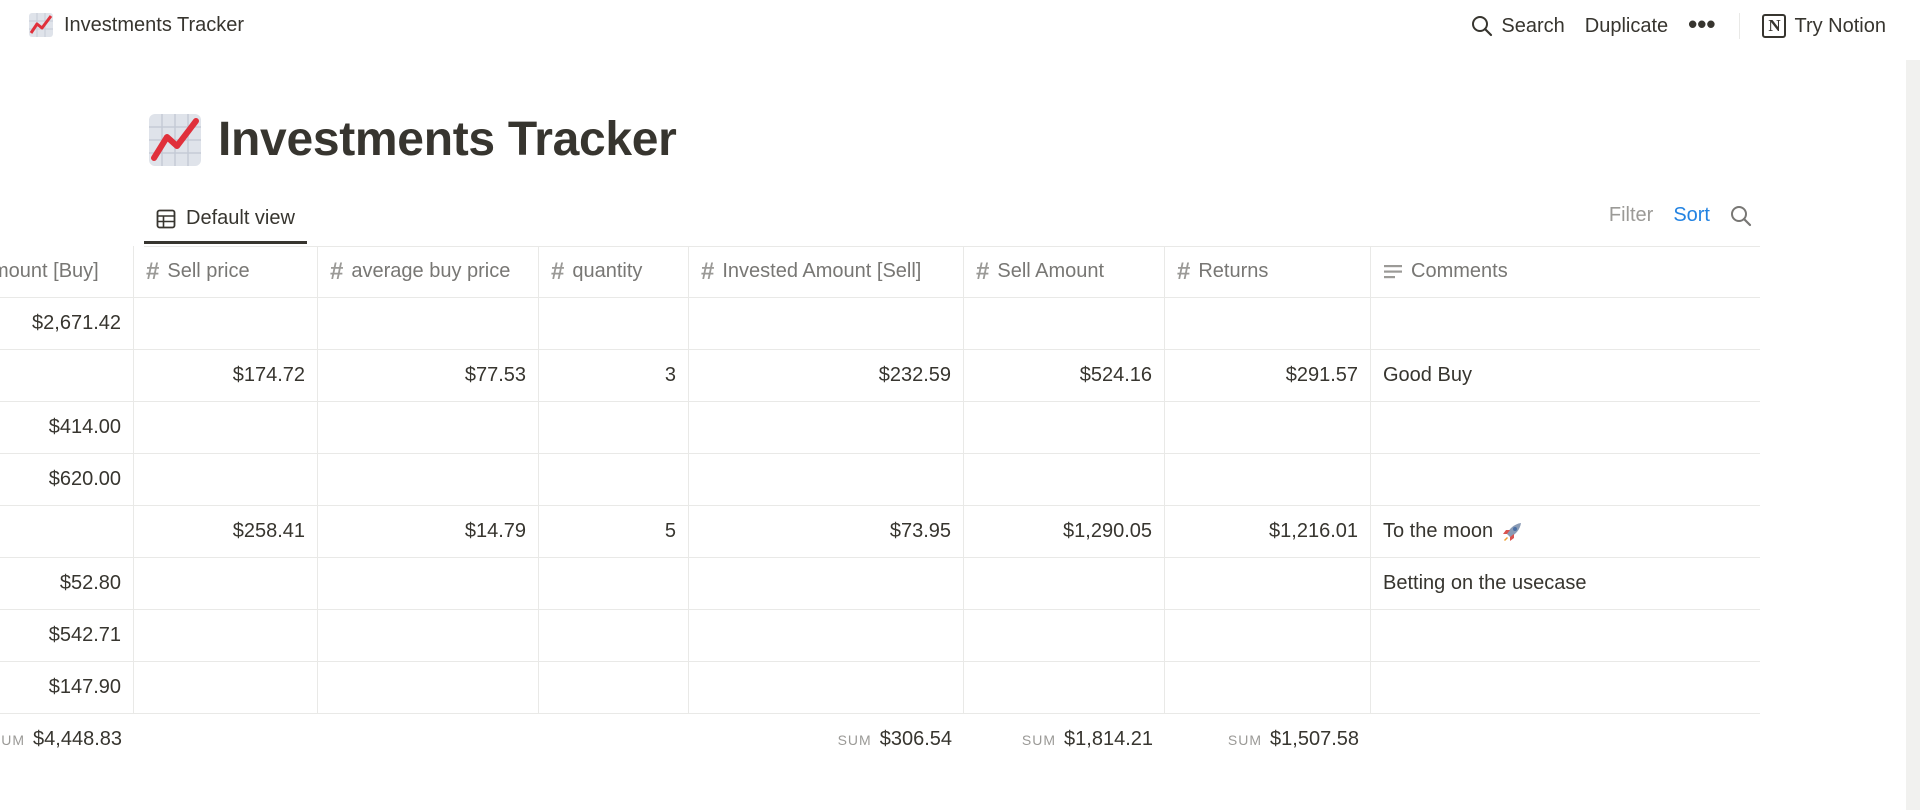 Image resolution: width=1920 pixels, height=810 pixels. What do you see at coordinates (67, 427) in the screenshot?
I see `table-cell: $414.00` at bounding box center [67, 427].